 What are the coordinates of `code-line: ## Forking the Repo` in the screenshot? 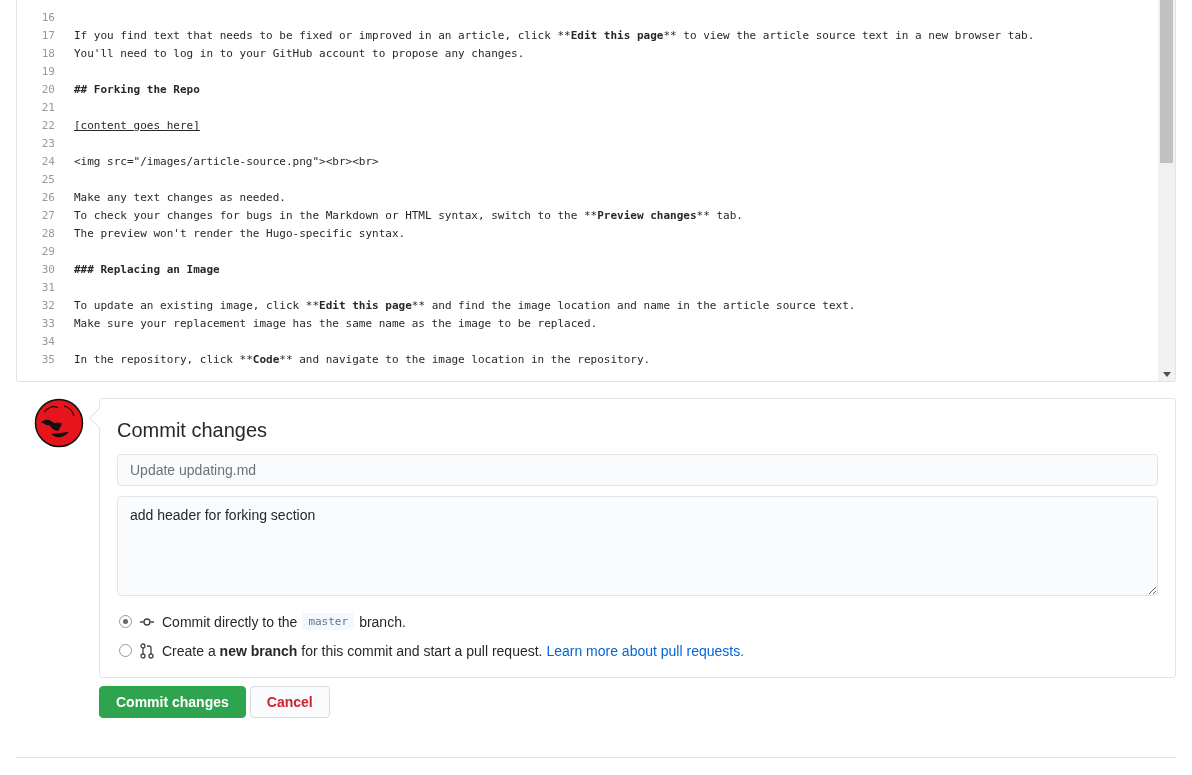 It's located at (137, 90).